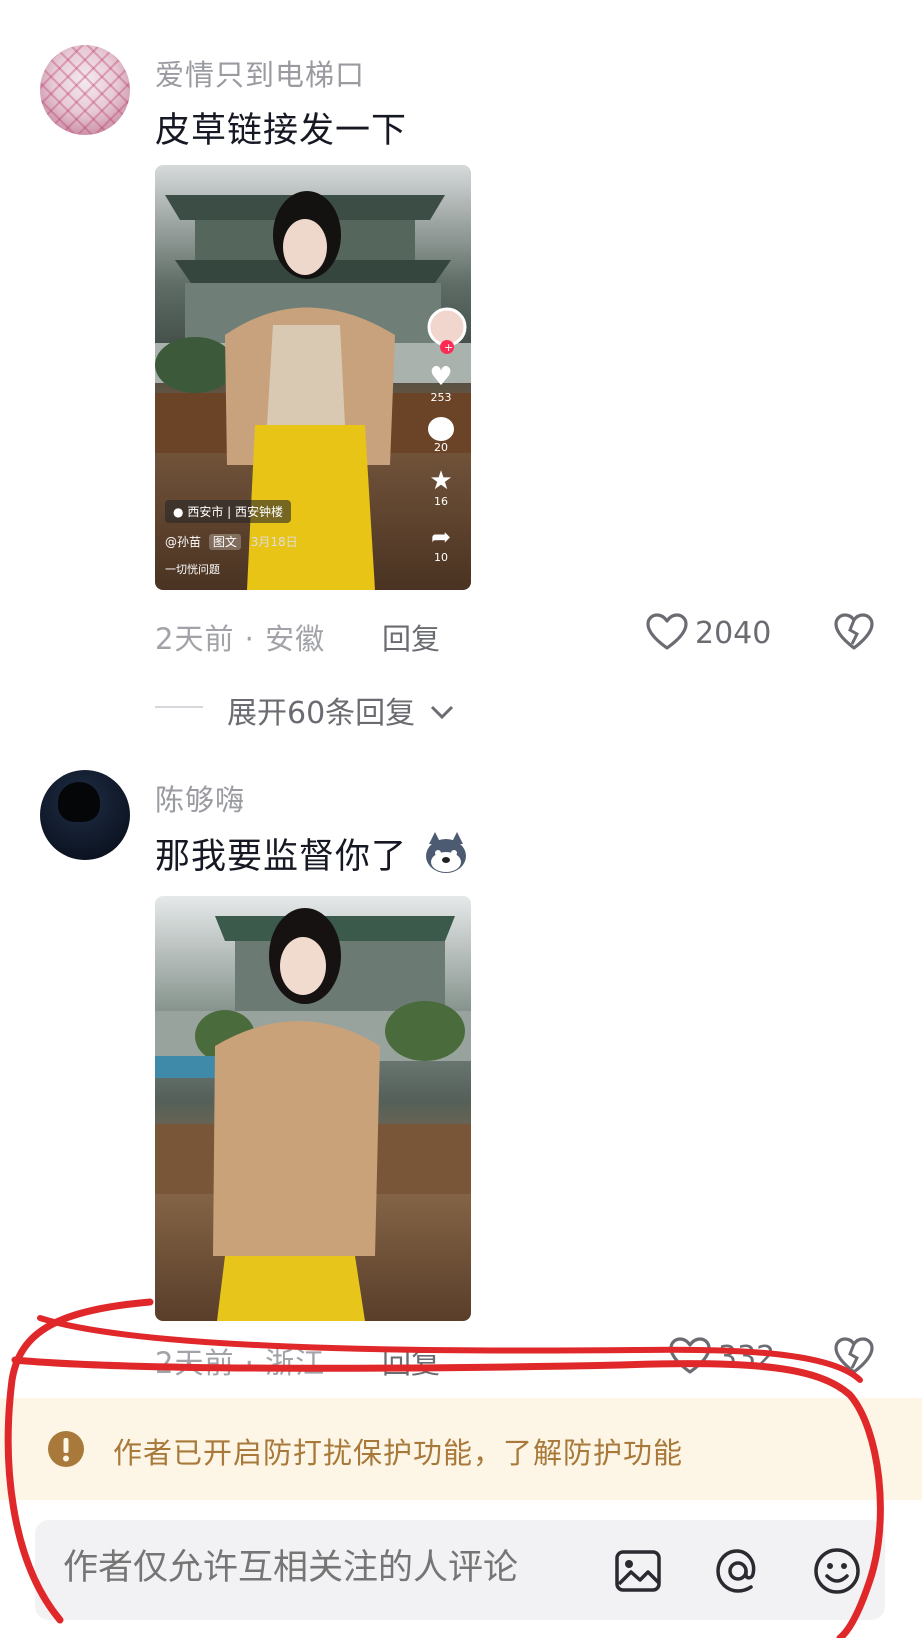 This screenshot has width=922, height=1638. Describe the element at coordinates (738, 1571) in the screenshot. I see `at-icon` at that location.